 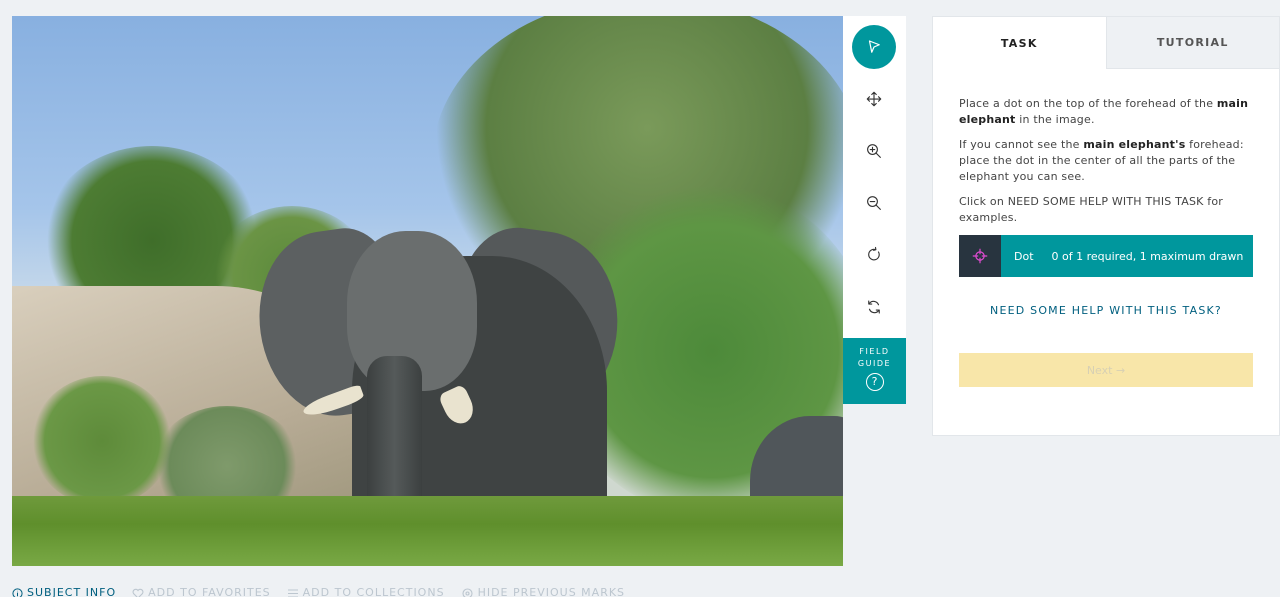 What do you see at coordinates (1106, 370) in the screenshot?
I see `next-button: Next →` at bounding box center [1106, 370].